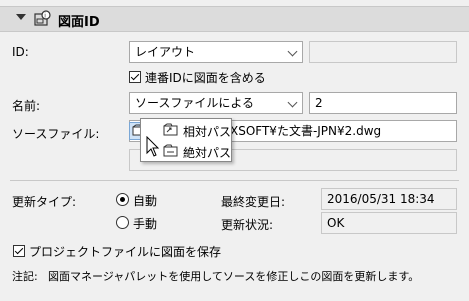 This screenshot has width=469, height=301. What do you see at coordinates (145, 201) in the screenshot?
I see `update-auto-label: 自動` at bounding box center [145, 201].